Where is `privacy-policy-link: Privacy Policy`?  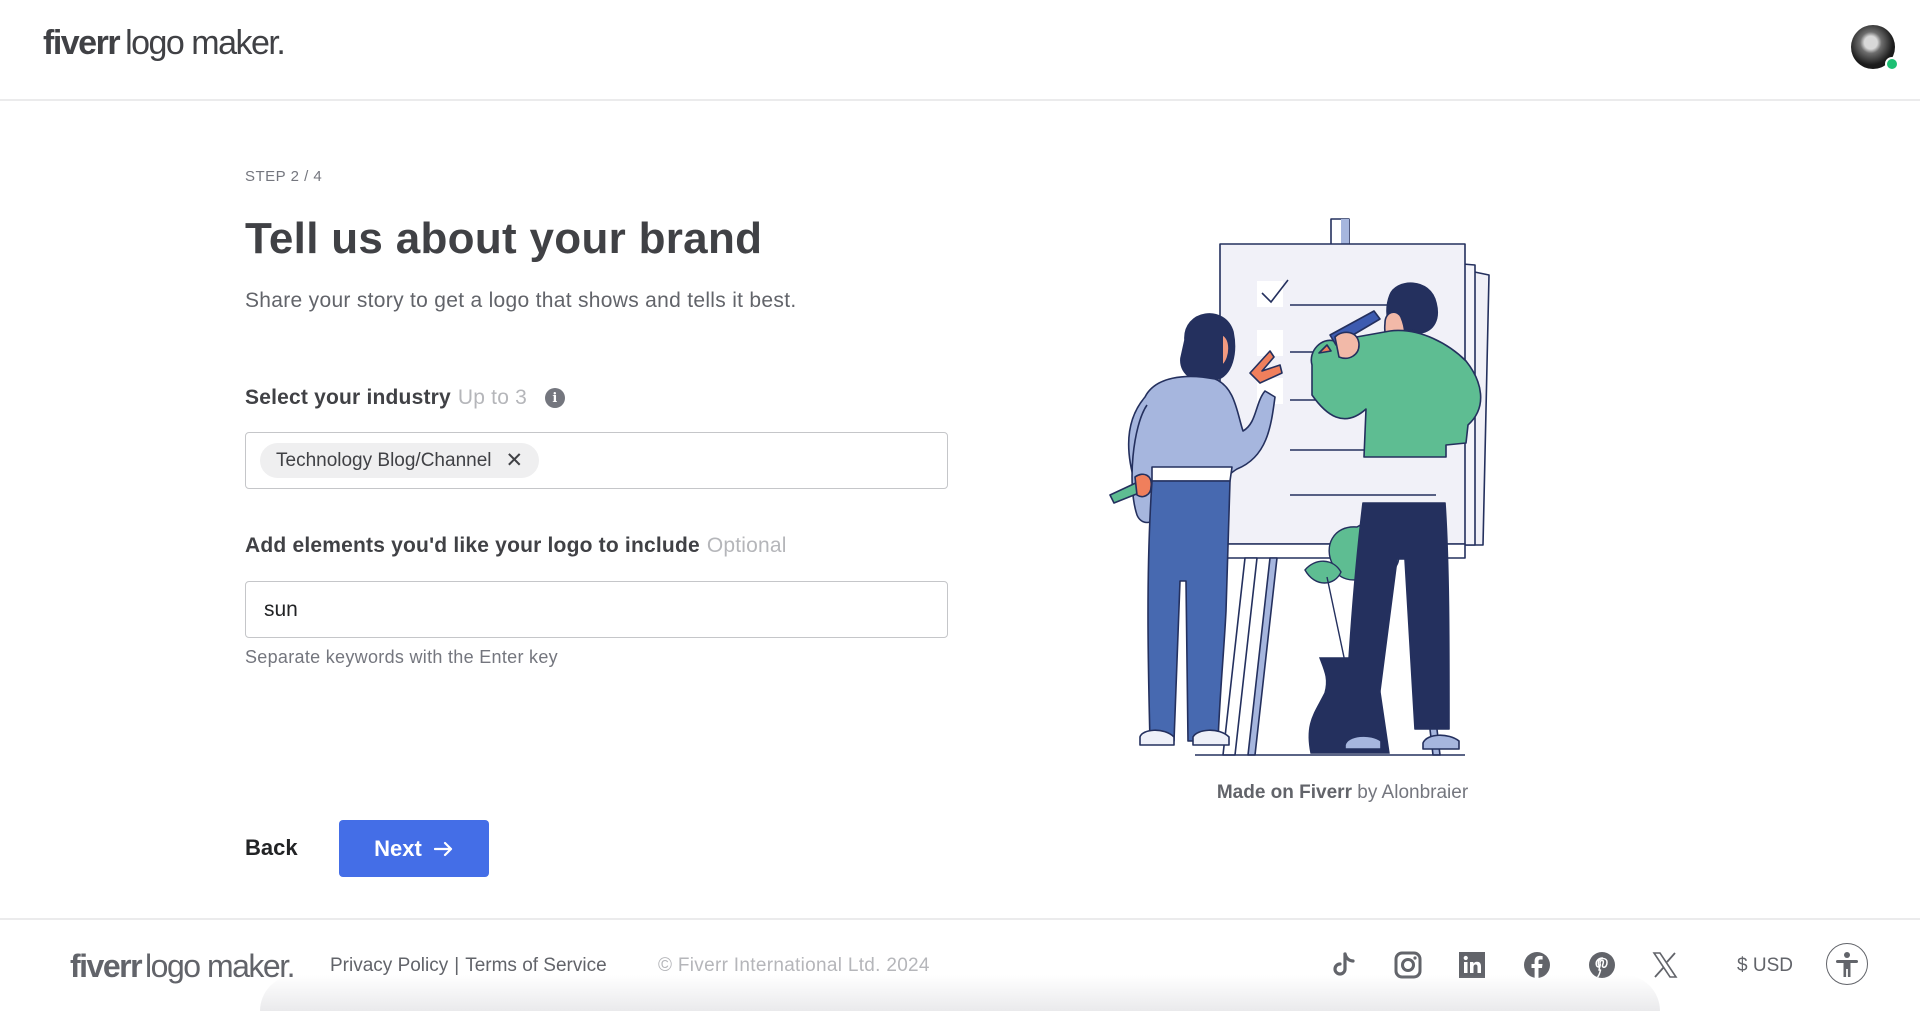 privacy-policy-link: Privacy Policy is located at coordinates (389, 966).